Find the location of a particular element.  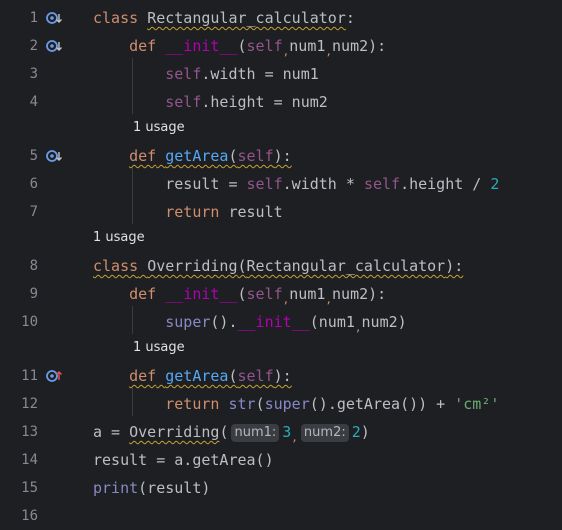

line-number: 9 is located at coordinates (33, 294).